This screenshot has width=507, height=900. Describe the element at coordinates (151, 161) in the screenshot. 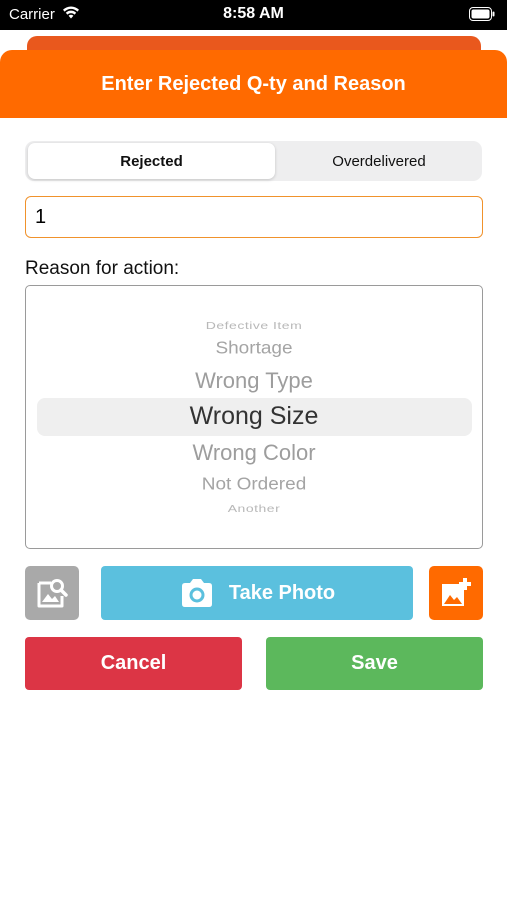

I see `segment-rejected: Rejected` at that location.